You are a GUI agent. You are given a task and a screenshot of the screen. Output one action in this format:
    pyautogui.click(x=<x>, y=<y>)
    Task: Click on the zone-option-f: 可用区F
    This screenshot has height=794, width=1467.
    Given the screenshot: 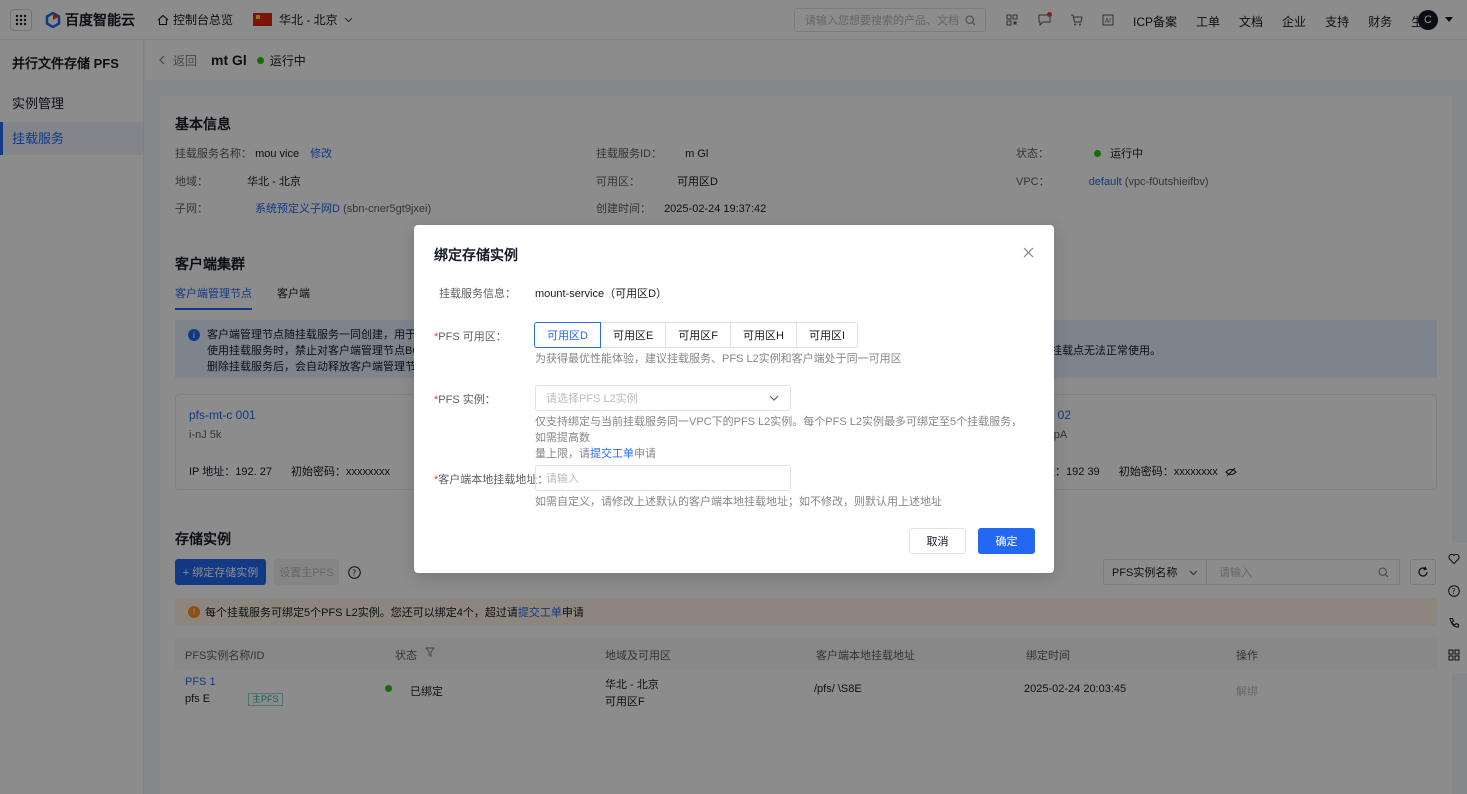 What is the action you would take?
    pyautogui.click(x=698, y=335)
    